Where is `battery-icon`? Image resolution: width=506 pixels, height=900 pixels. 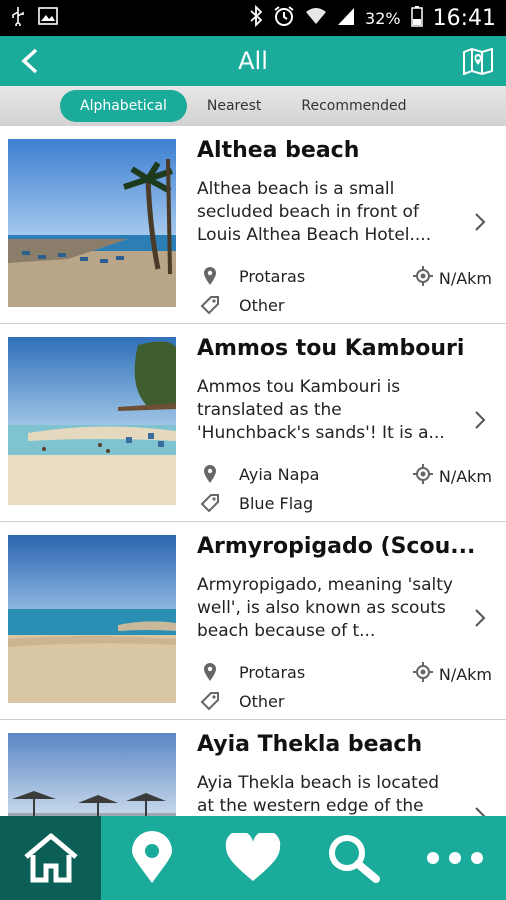 battery-icon is located at coordinates (416, 18).